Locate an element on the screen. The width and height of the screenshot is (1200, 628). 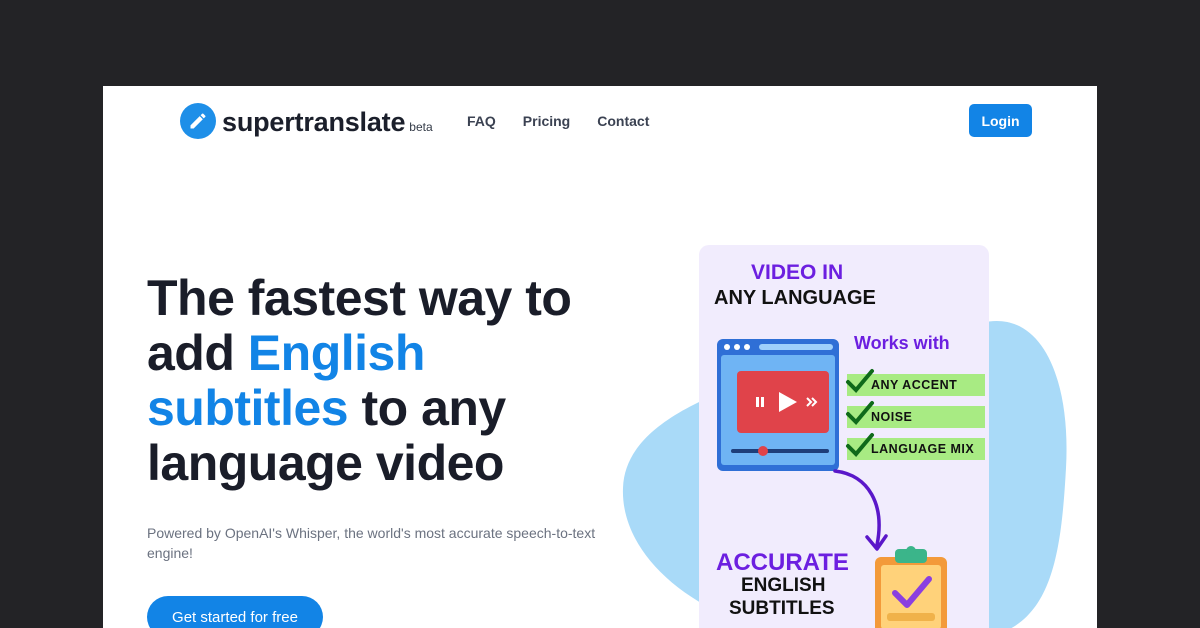
feature-label: LANGUAGE MIX is located at coordinates (923, 449).